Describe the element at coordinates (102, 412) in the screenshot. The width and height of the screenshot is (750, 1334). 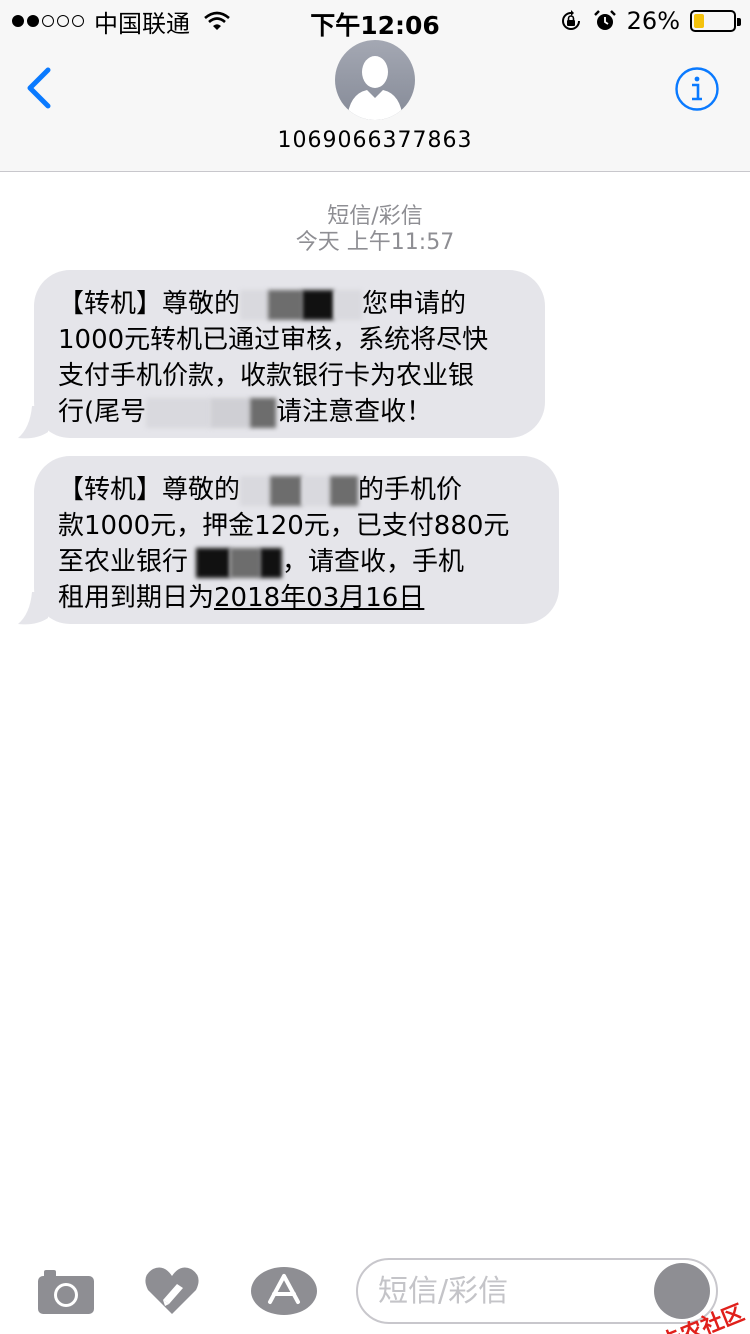
I see `message-text: 行(尾号` at that location.